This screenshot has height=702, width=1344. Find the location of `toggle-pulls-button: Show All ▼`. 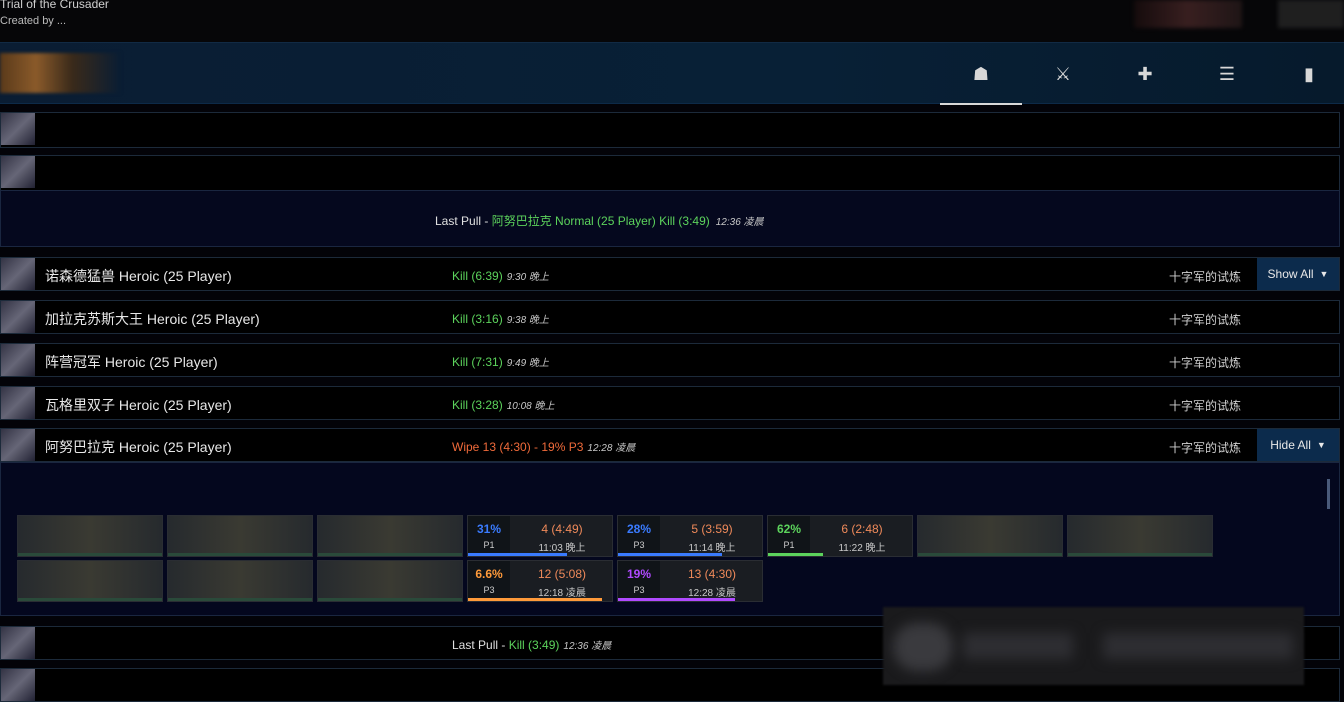

toggle-pulls-button: Show All ▼ is located at coordinates (1298, 274).